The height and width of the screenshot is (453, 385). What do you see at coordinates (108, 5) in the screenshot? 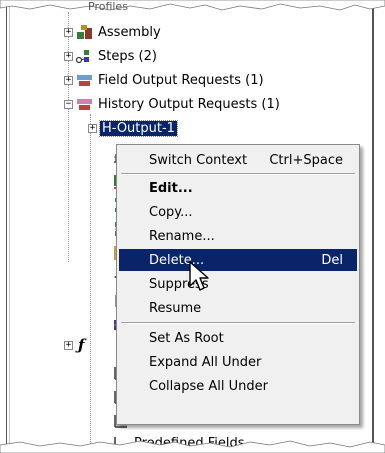
I see `partial-top-label: Profiles` at bounding box center [108, 5].